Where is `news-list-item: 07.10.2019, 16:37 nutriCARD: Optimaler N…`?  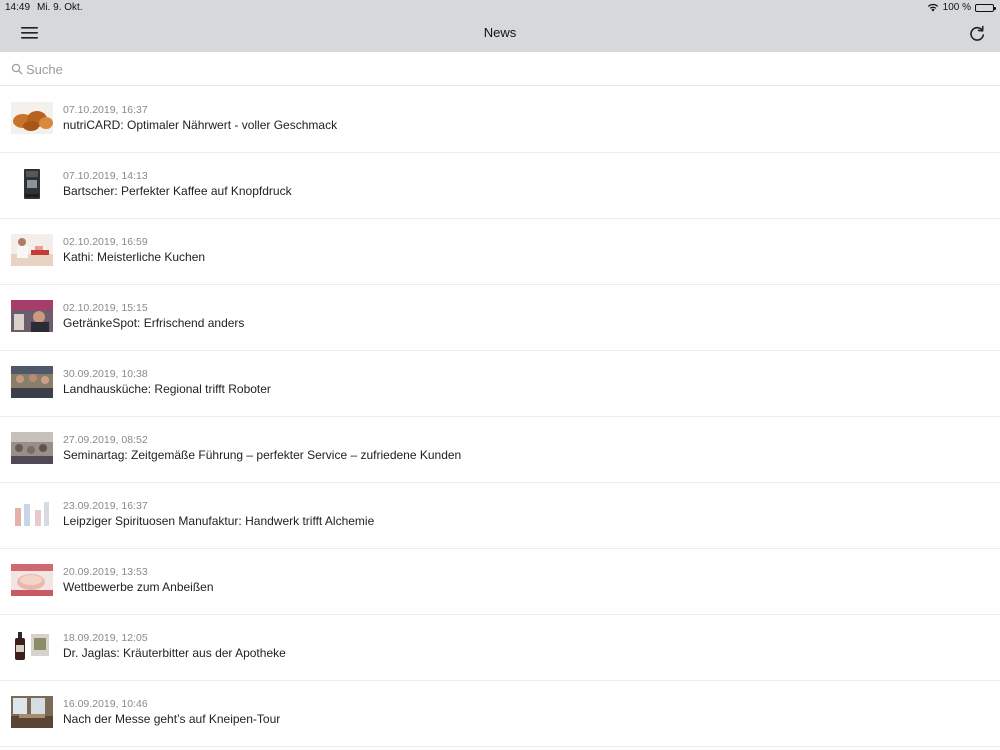
news-list-item: 07.10.2019, 16:37 nutriCARD: Optimaler N… is located at coordinates (500, 120).